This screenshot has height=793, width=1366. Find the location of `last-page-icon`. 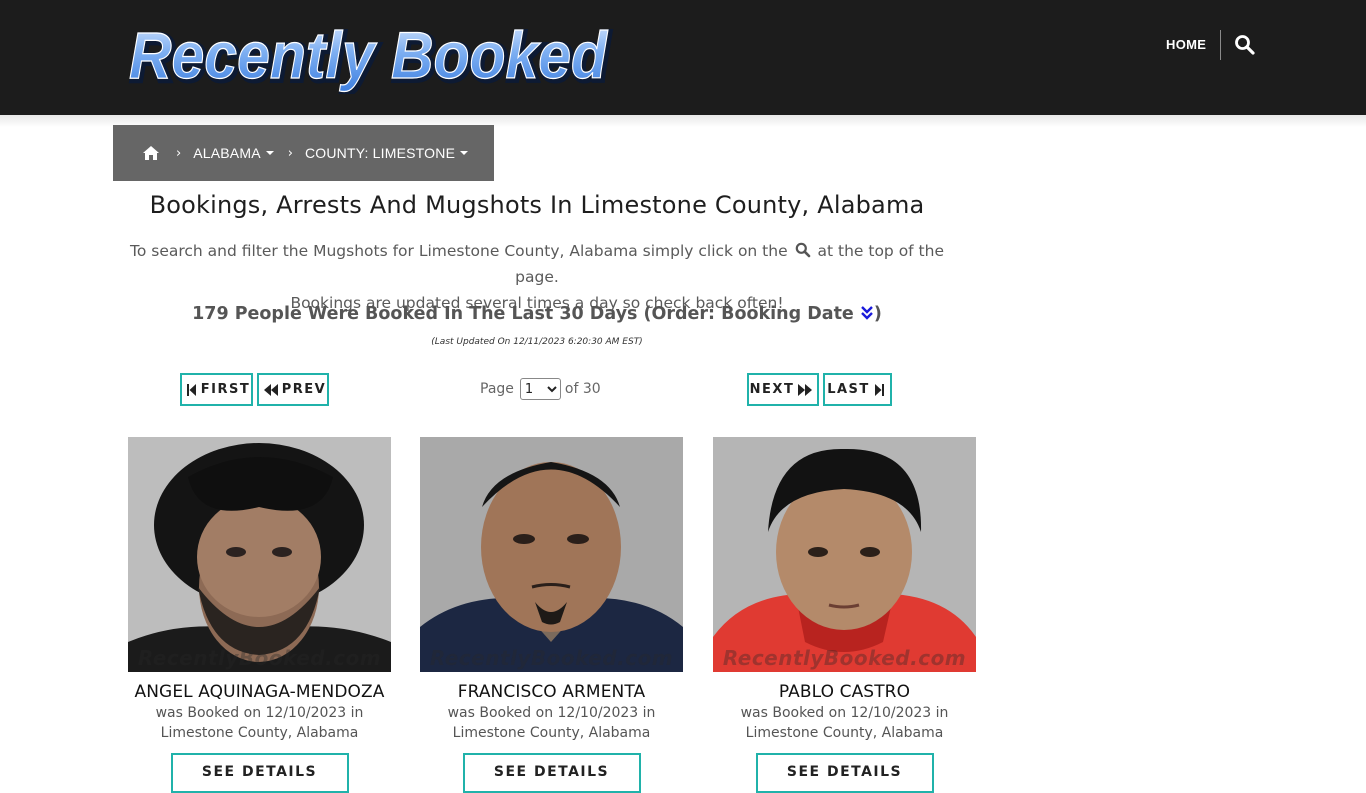

last-page-icon is located at coordinates (879, 389).